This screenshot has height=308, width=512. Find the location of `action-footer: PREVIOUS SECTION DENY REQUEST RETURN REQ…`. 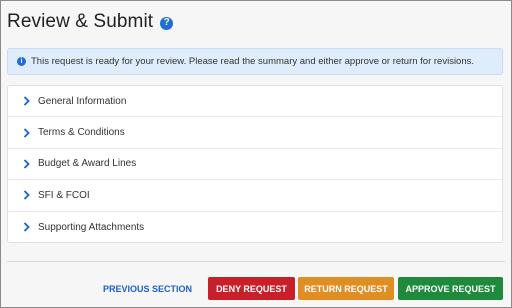

action-footer: PREVIOUS SECTION DENY REQUEST RETURN REQ… is located at coordinates (256, 288).